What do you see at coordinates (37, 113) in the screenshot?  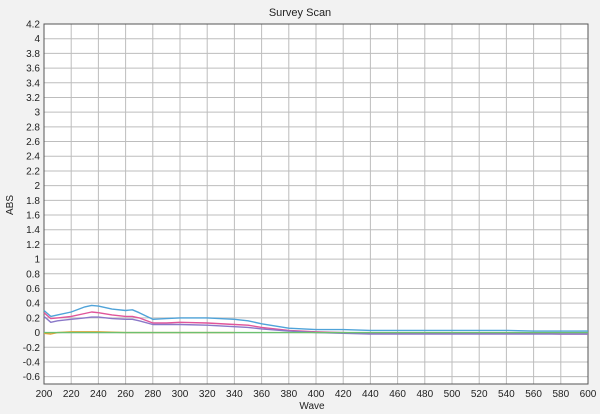 I see `y-tick-label: 3` at bounding box center [37, 113].